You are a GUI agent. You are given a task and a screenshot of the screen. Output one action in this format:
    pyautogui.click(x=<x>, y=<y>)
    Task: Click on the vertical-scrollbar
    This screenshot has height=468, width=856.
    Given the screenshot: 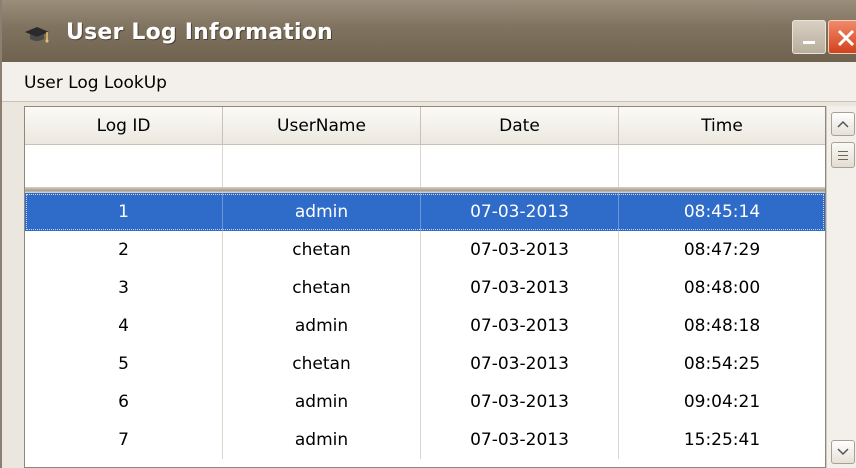 What is the action you would take?
    pyautogui.click(x=841, y=287)
    